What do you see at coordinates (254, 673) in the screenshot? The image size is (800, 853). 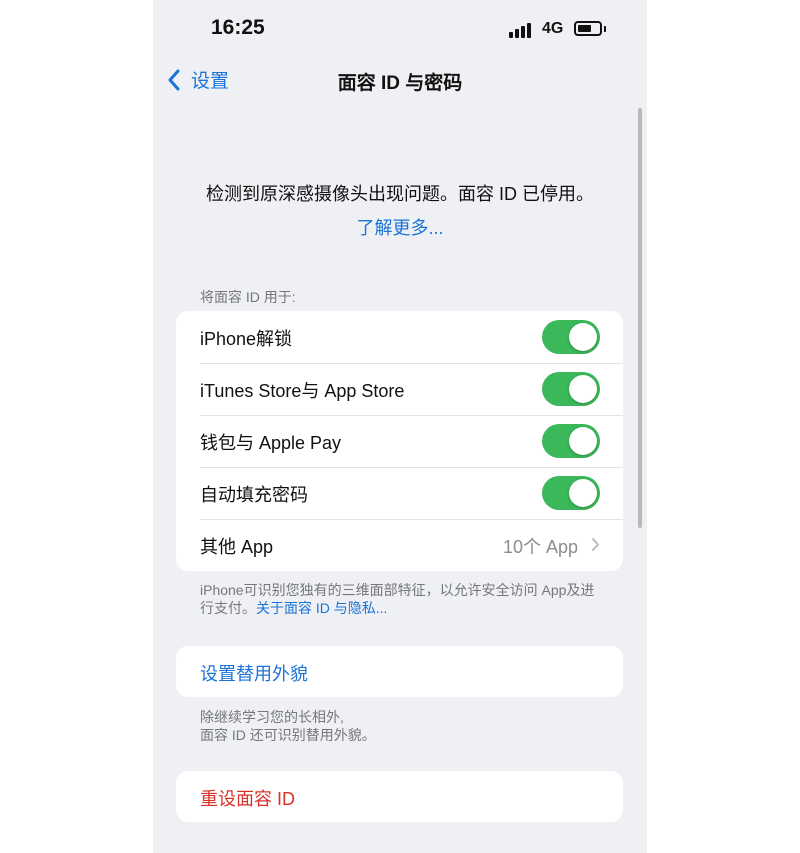 I see `set-up-alternate-appearance-button: 设置替用外貌` at bounding box center [254, 673].